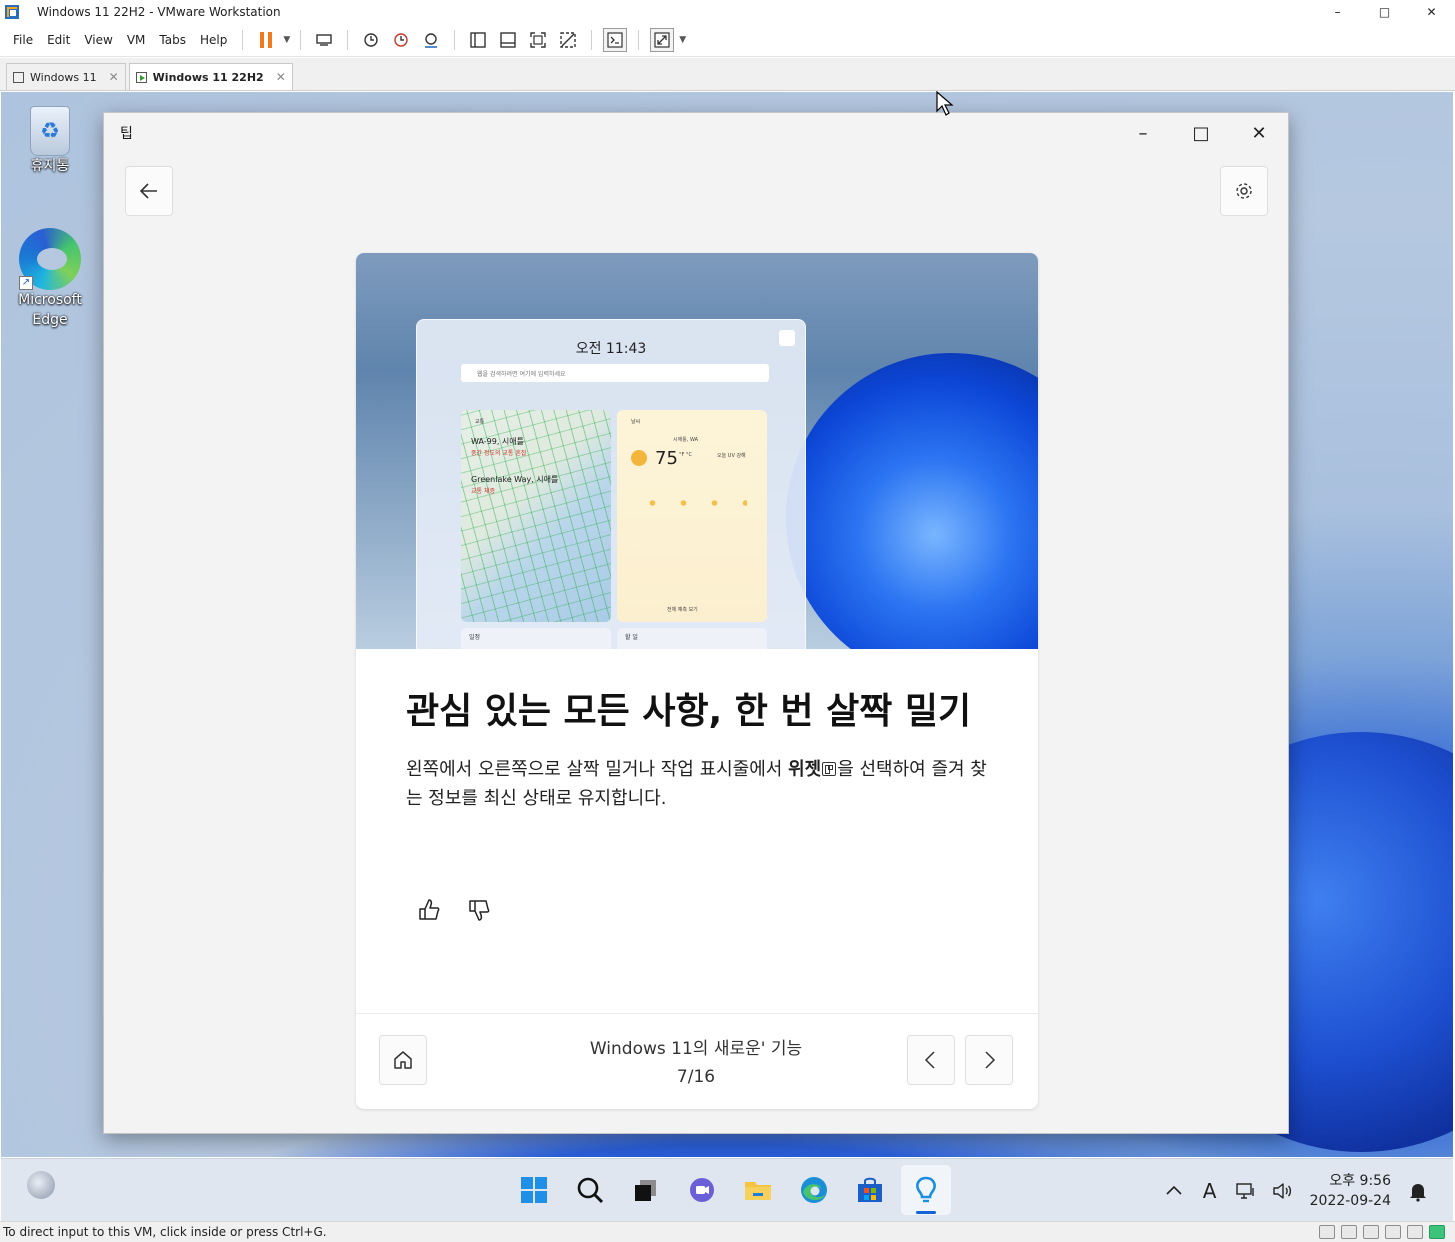  I want to click on collection-title: Windows 11의 새로운' 기능, so click(696, 1049).